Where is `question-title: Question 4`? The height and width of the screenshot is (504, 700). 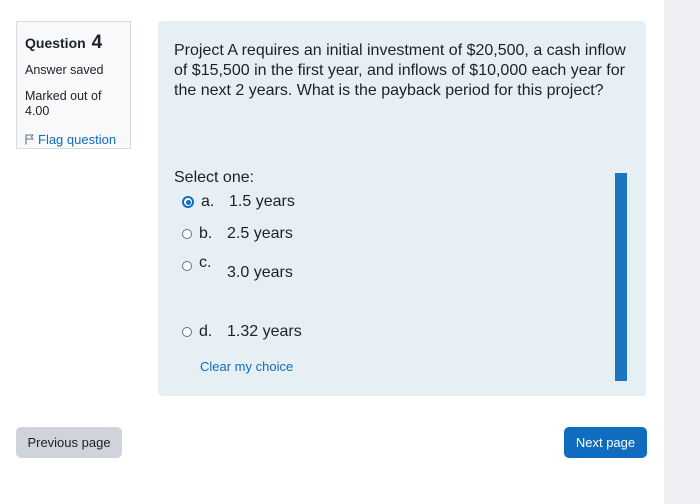
question-title: Question 4 is located at coordinates (73, 43).